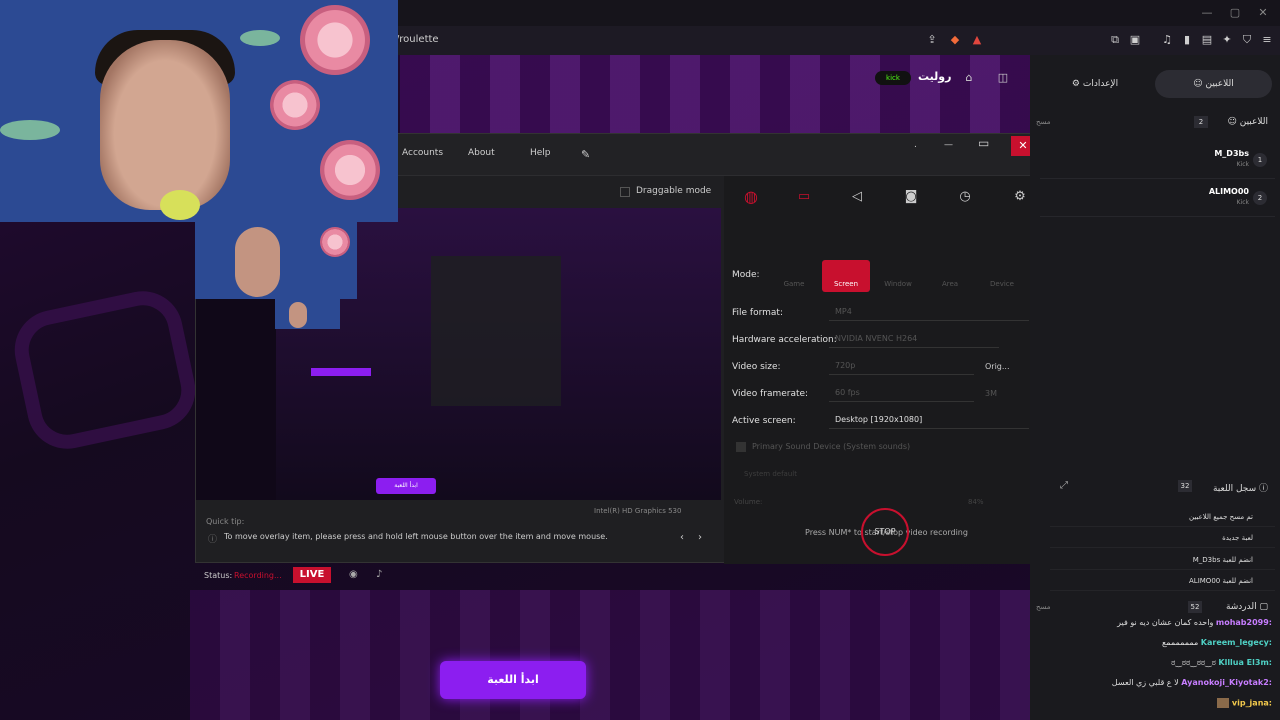 The image size is (1280, 720). What do you see at coordinates (225, 521) in the screenshot?
I see `quicktip-label: Quick tip:` at bounding box center [225, 521].